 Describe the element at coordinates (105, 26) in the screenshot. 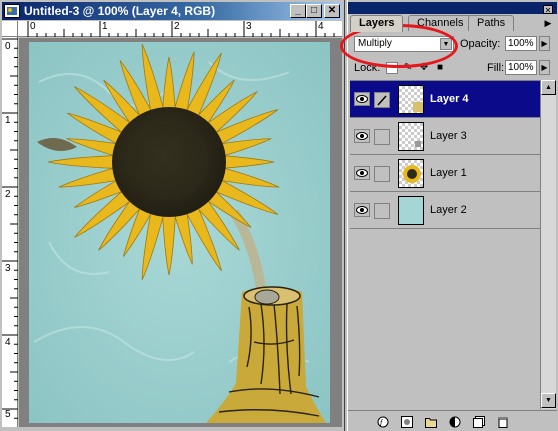

I see `ruler-top-label: 1` at that location.